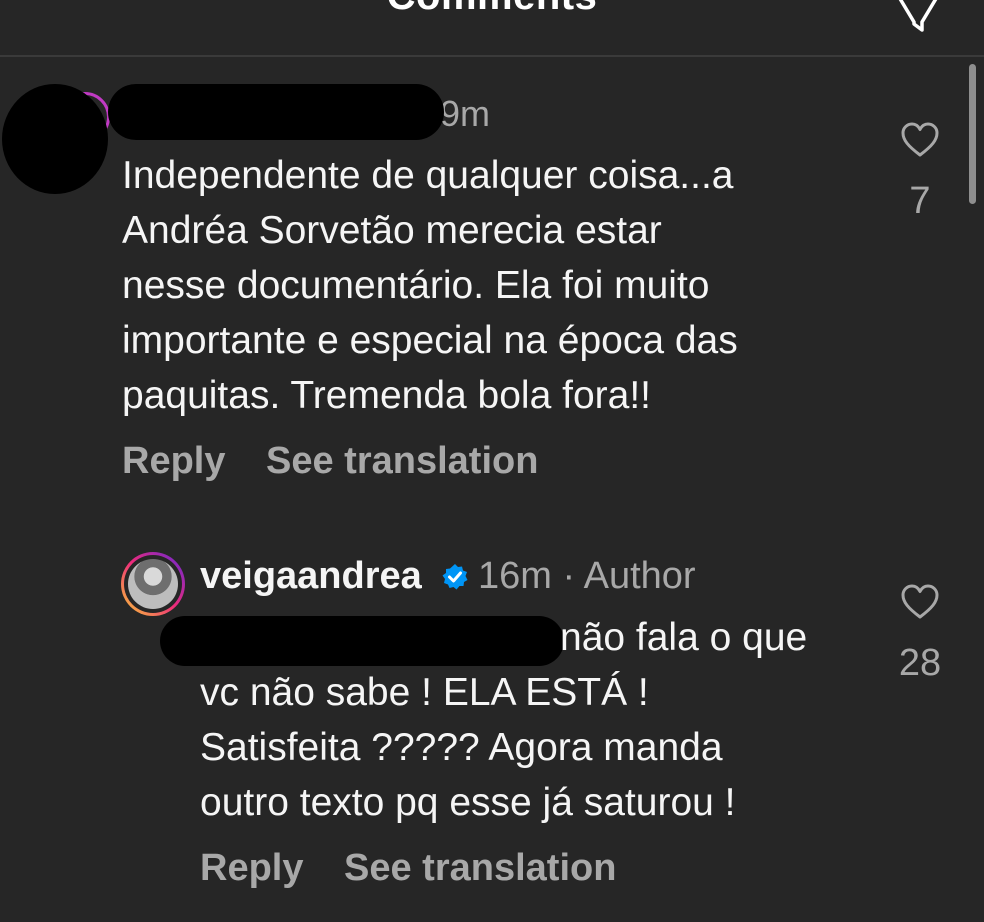 The height and width of the screenshot is (922, 984). Describe the element at coordinates (918, 17) in the screenshot. I see `filter-icon` at that location.